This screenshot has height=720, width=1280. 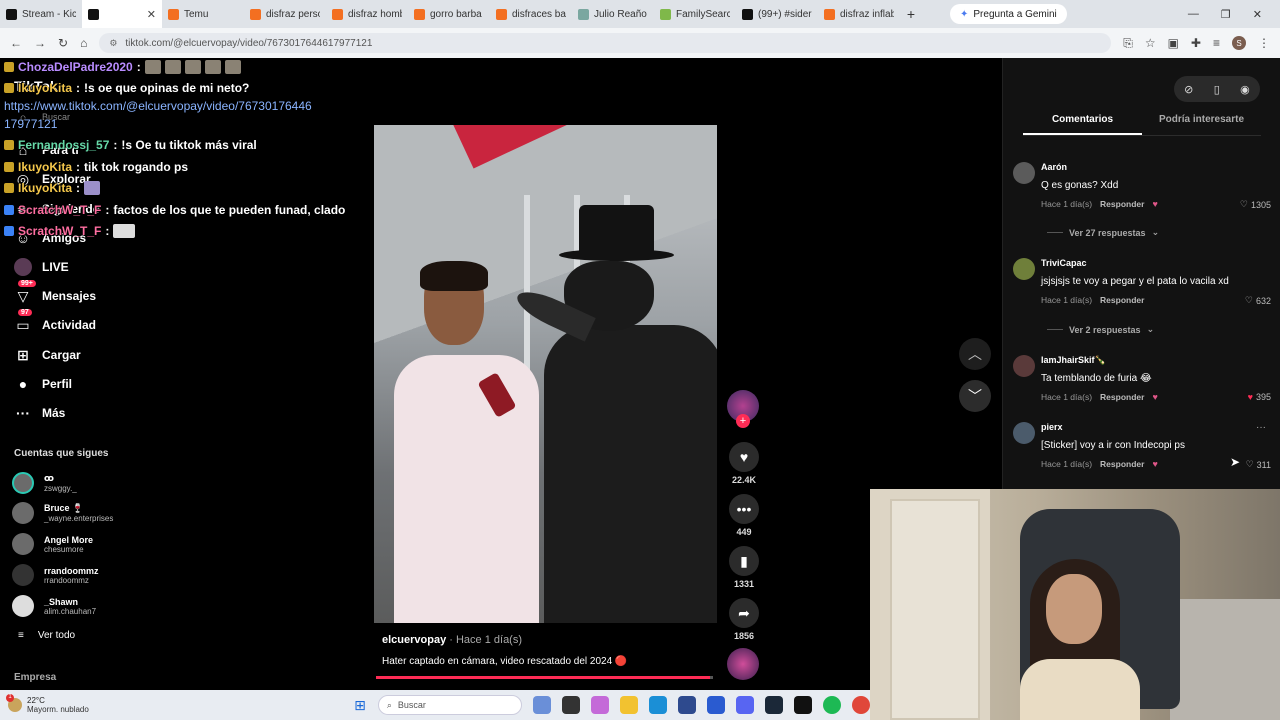 What do you see at coordinates (1258, 464) in the screenshot?
I see `comment-like-button: ♡ 311` at bounding box center [1258, 464].